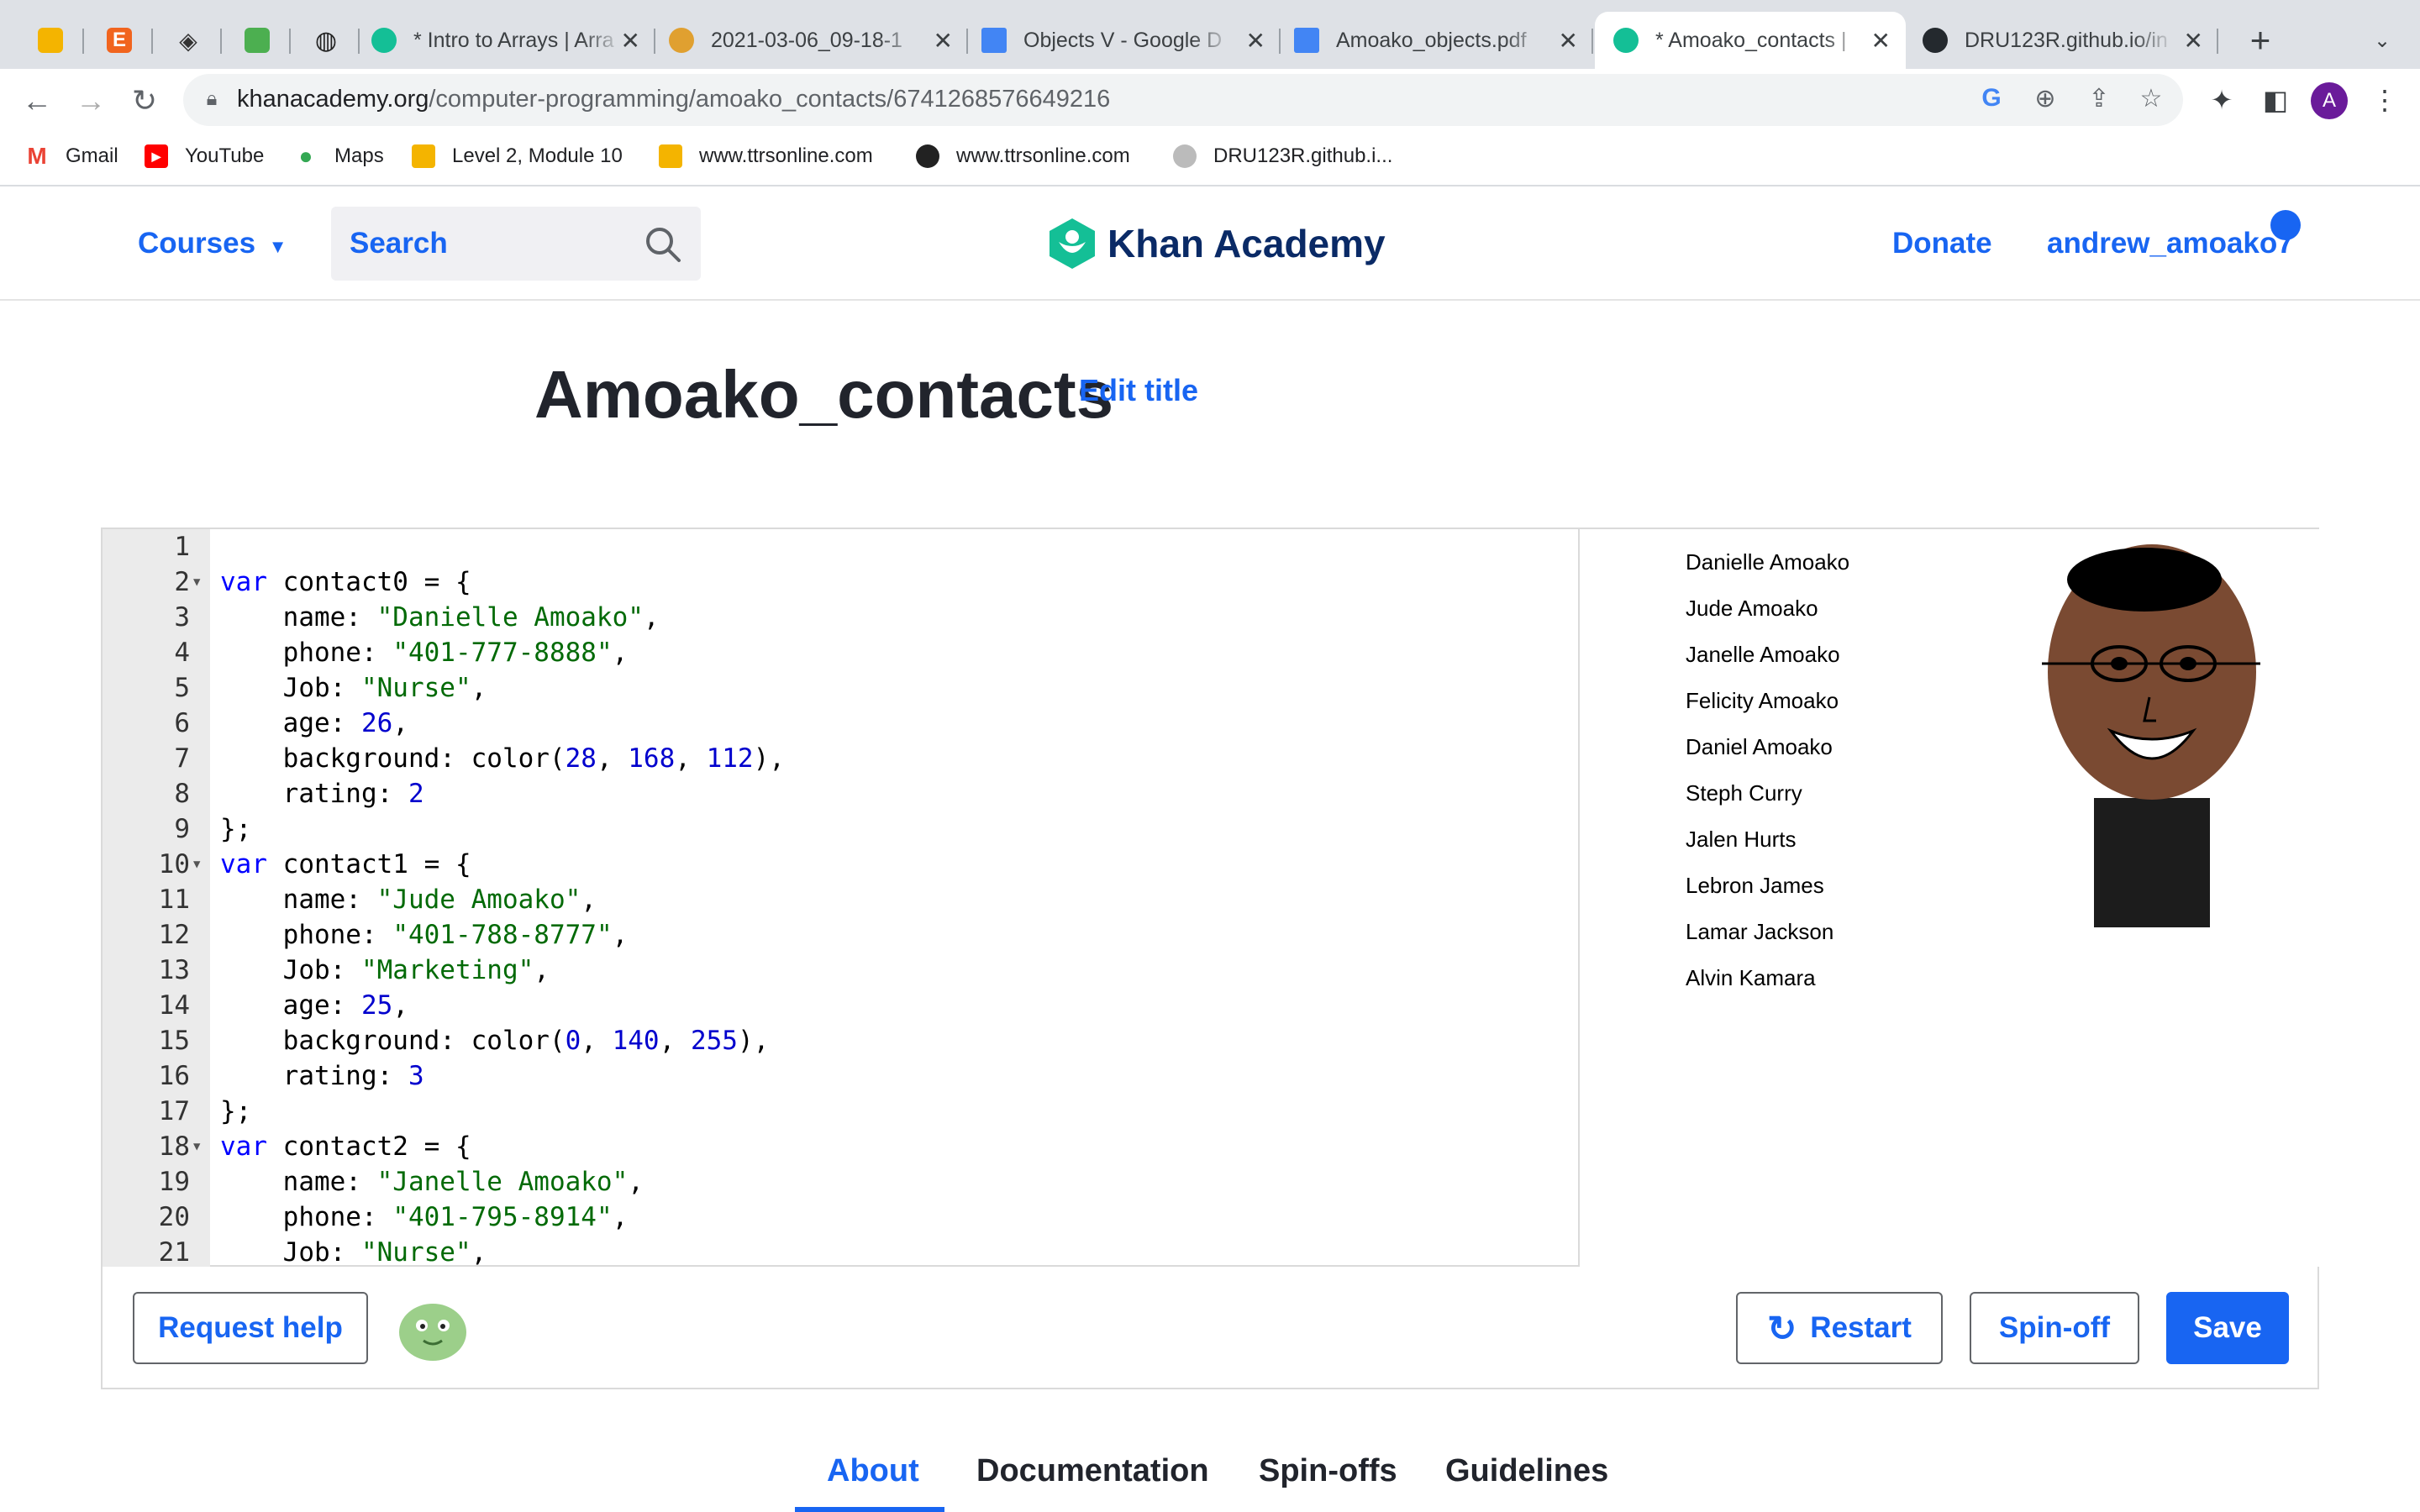  I want to click on code-line: 18 ▼ var contact2 = {, so click(840, 1146).